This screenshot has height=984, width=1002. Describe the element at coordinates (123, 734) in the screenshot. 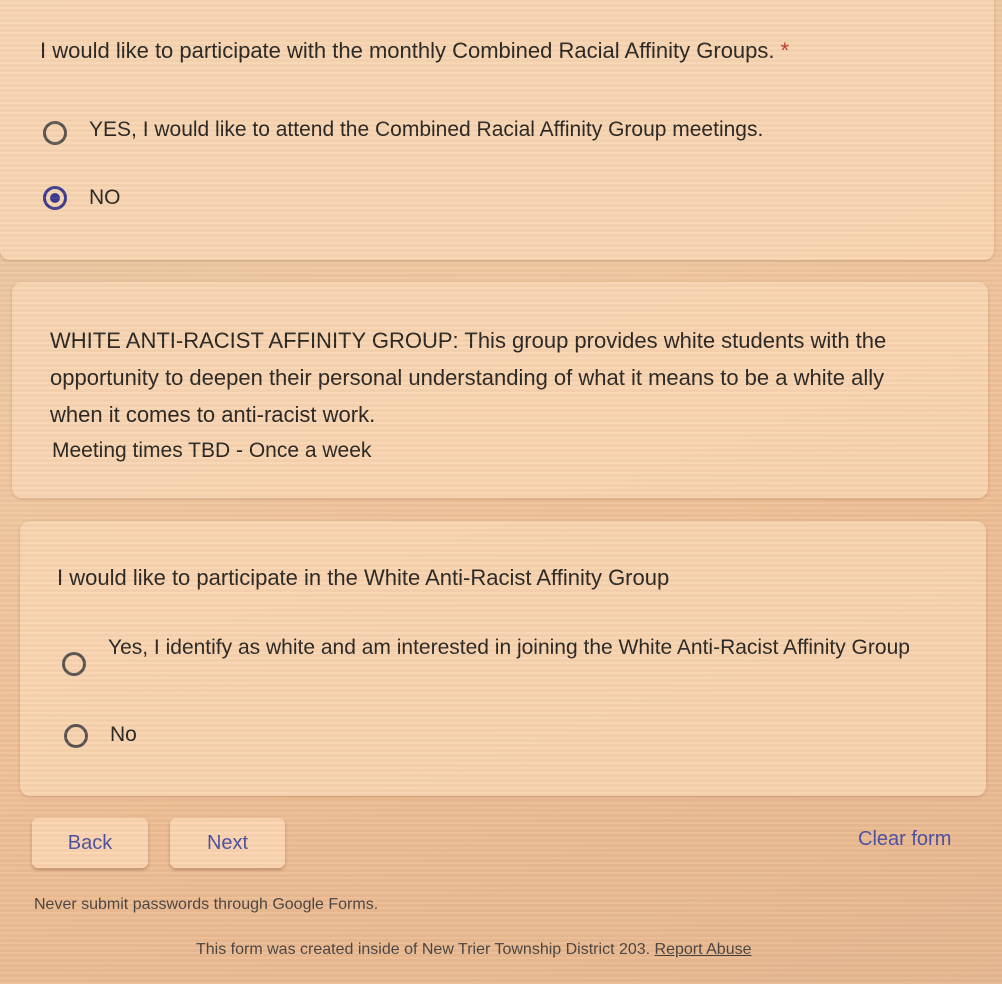

I see `option-label: No` at that location.